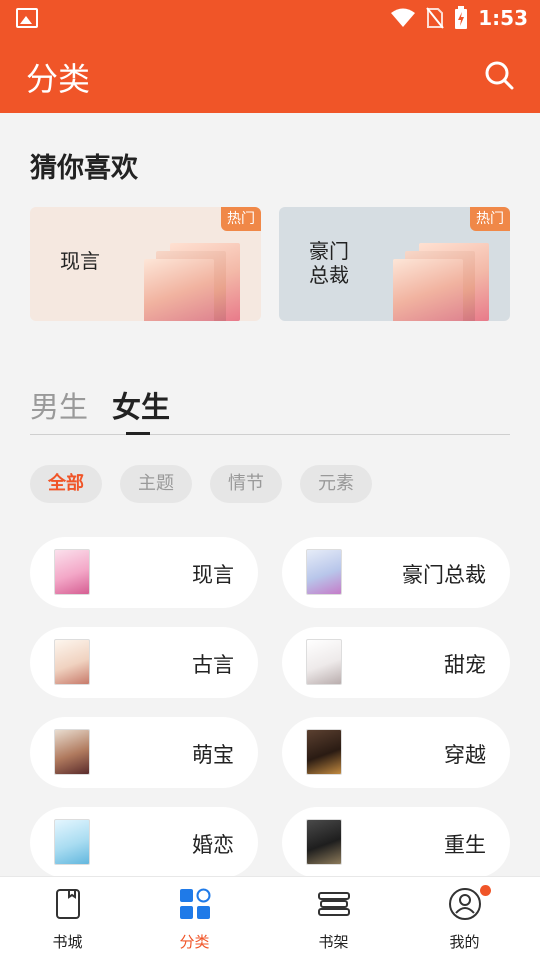  I want to click on wifi-icon, so click(403, 17).